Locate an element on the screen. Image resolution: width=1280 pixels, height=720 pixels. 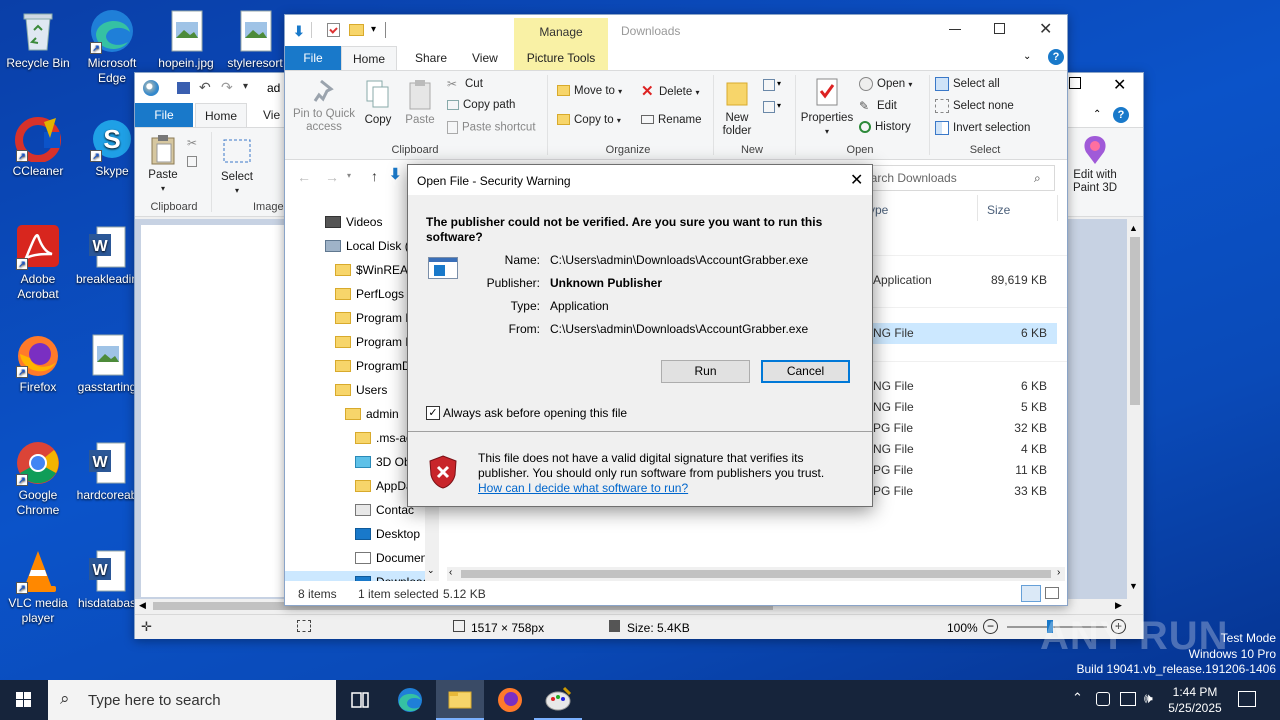
tree-item: AppDat is located at coordinates (355, 486).